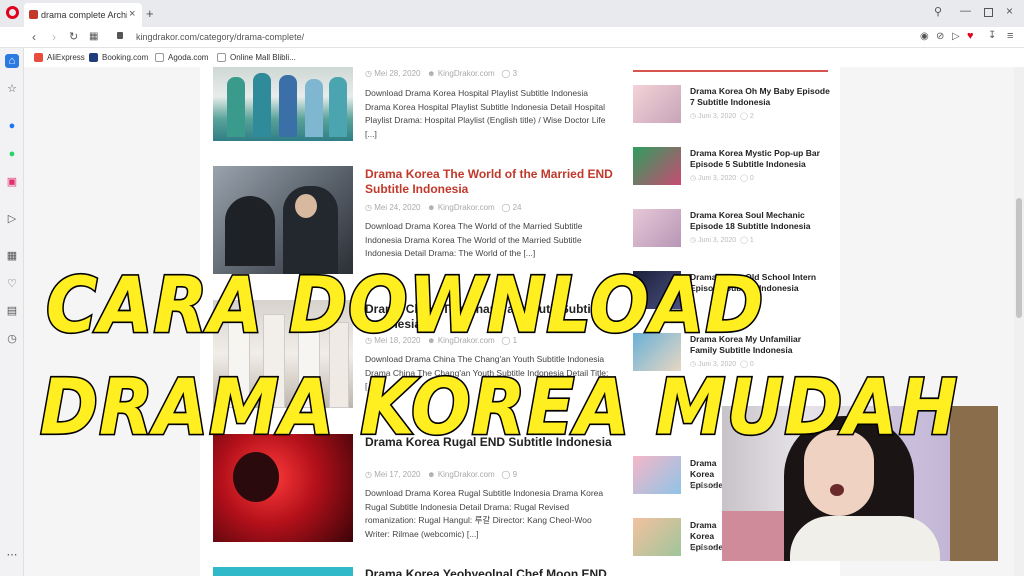 This screenshot has width=1024, height=576. I want to click on post-date: Mei 17, 2020, so click(397, 474).